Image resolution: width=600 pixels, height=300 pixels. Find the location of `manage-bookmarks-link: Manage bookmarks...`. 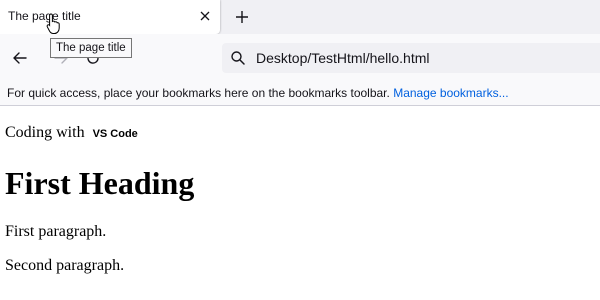

manage-bookmarks-link: Manage bookmarks... is located at coordinates (450, 93).